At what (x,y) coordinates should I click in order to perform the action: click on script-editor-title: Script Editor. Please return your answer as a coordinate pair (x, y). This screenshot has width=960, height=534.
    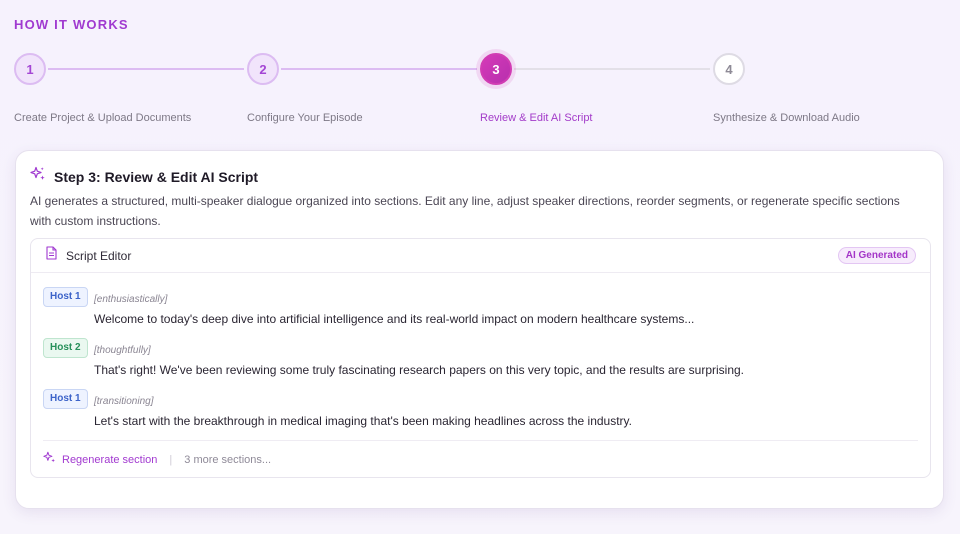
    Looking at the image, I should click on (99, 255).